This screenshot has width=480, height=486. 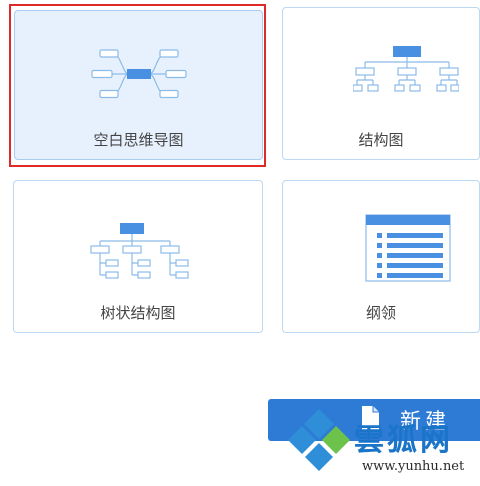 I want to click on outline-thumbnail-icon, so click(x=408, y=248).